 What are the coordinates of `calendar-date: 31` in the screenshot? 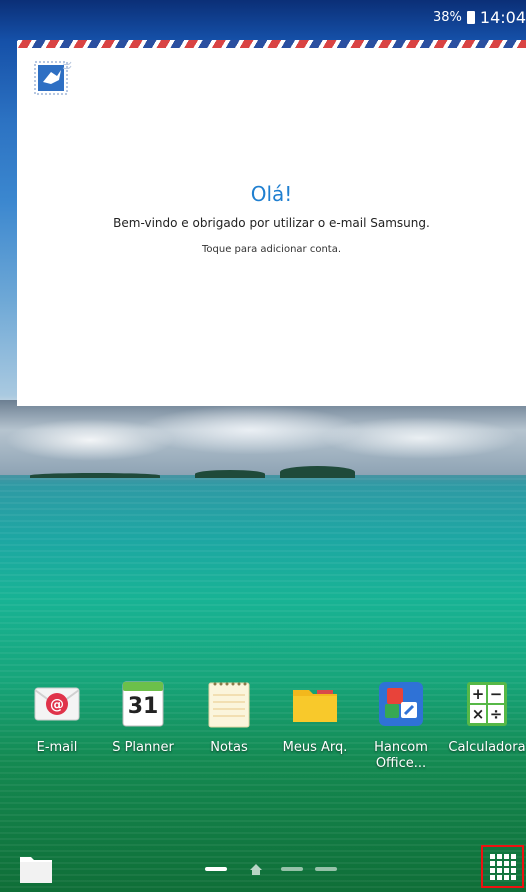 It's located at (143, 706).